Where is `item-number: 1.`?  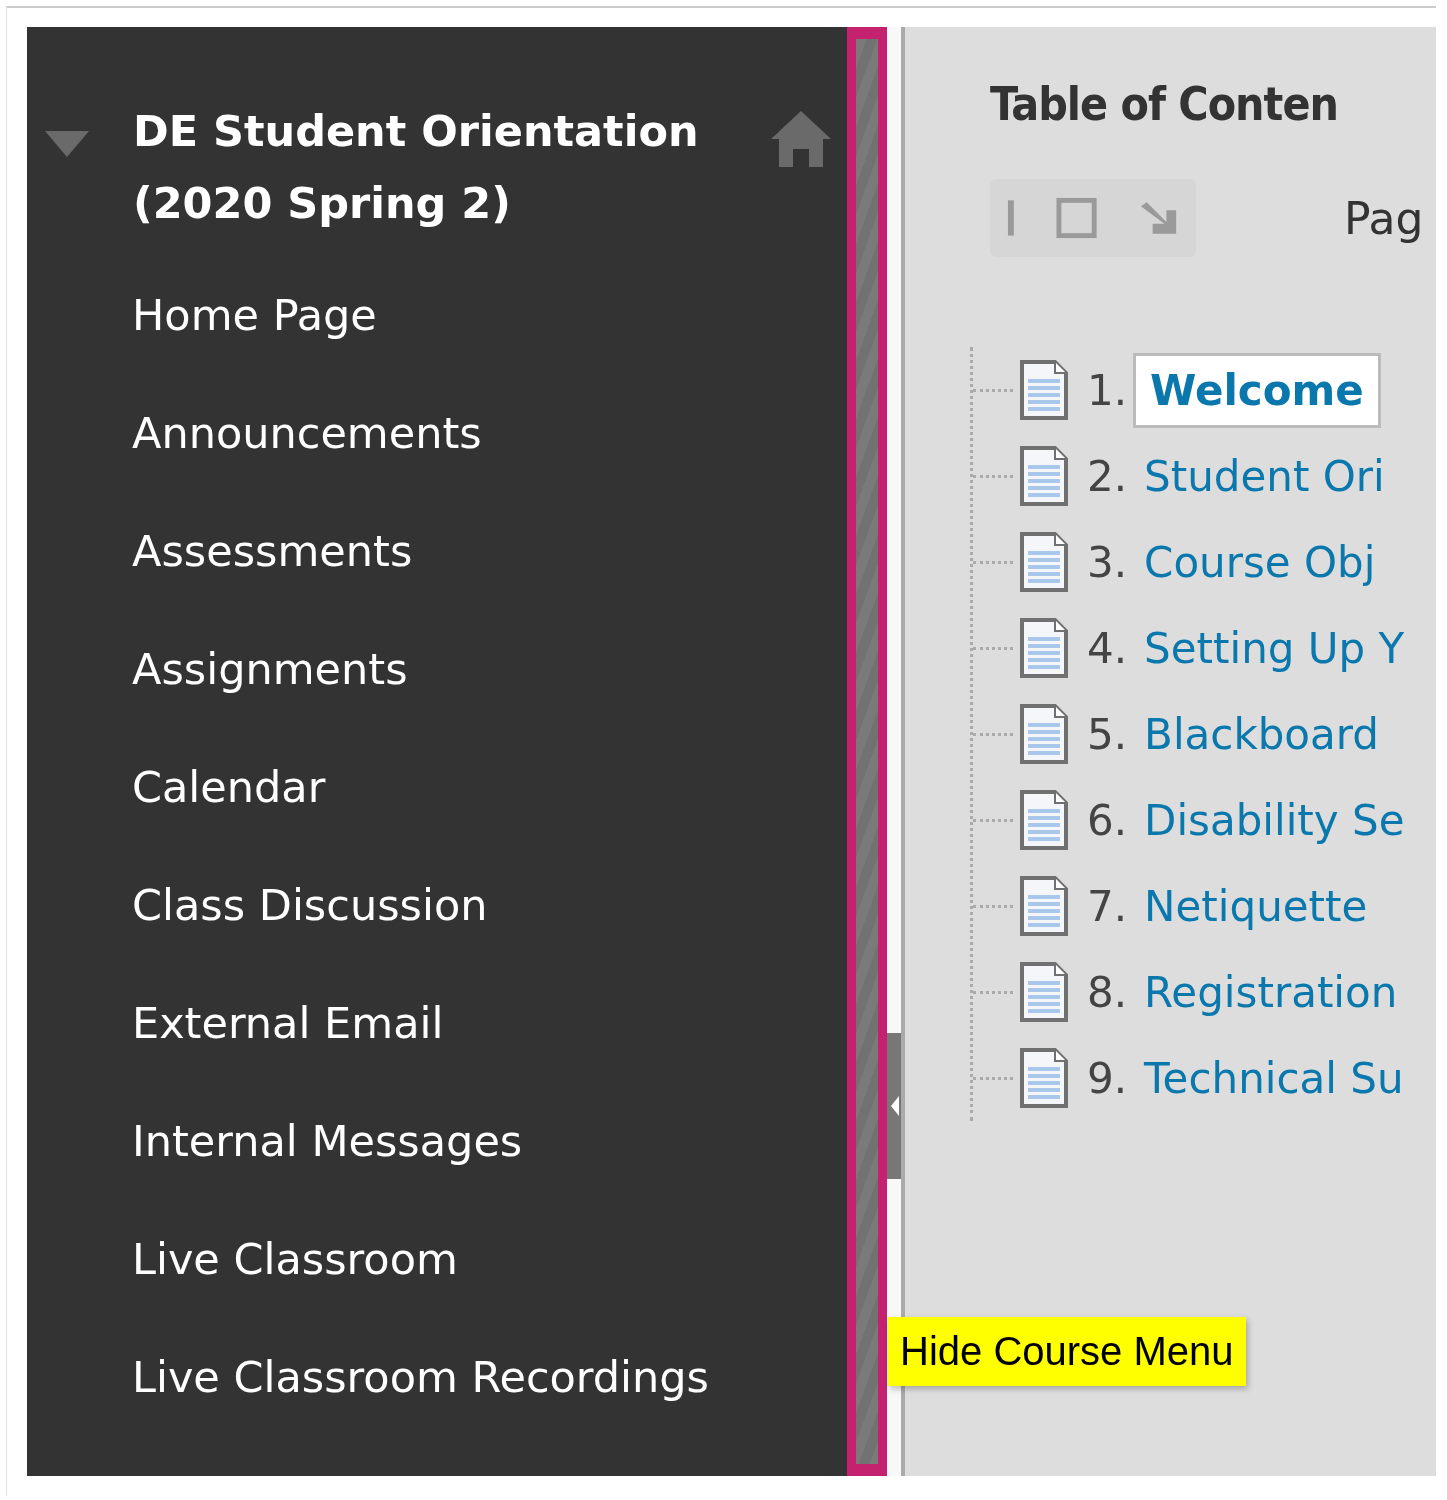 item-number: 1. is located at coordinates (1107, 390).